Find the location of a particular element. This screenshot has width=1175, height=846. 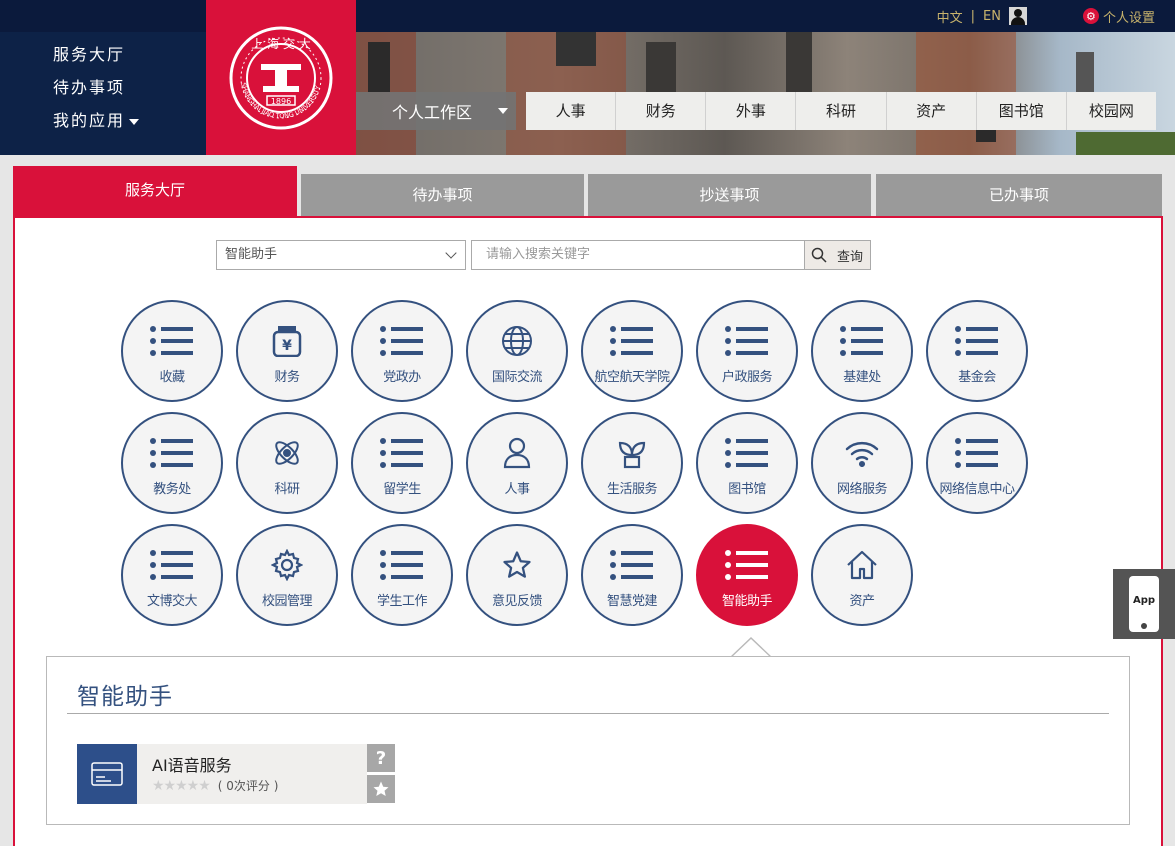

main-tabs: 服务大厅 待办事项 抄送事项 已办事项 is located at coordinates (587, 192).